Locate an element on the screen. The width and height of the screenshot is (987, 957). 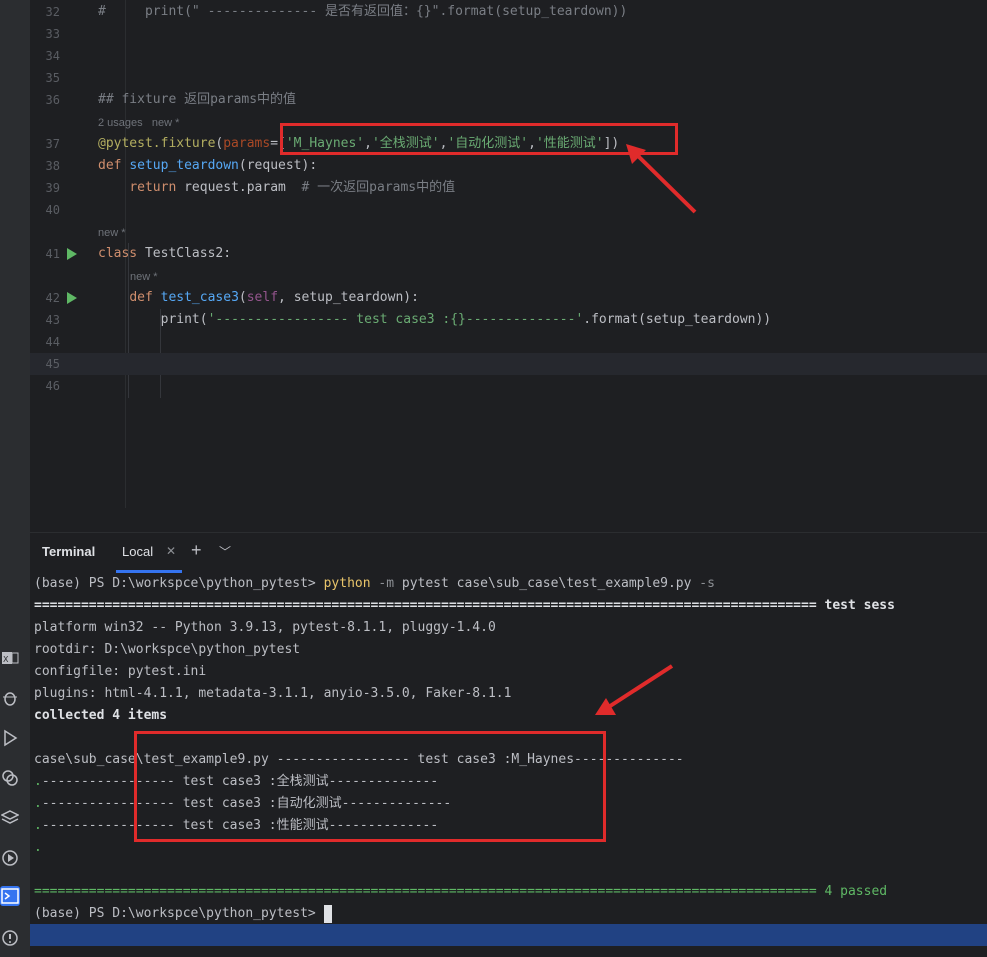
terminal-line: rootdir: D:\workspce\python_pytest is located at coordinates (167, 650).